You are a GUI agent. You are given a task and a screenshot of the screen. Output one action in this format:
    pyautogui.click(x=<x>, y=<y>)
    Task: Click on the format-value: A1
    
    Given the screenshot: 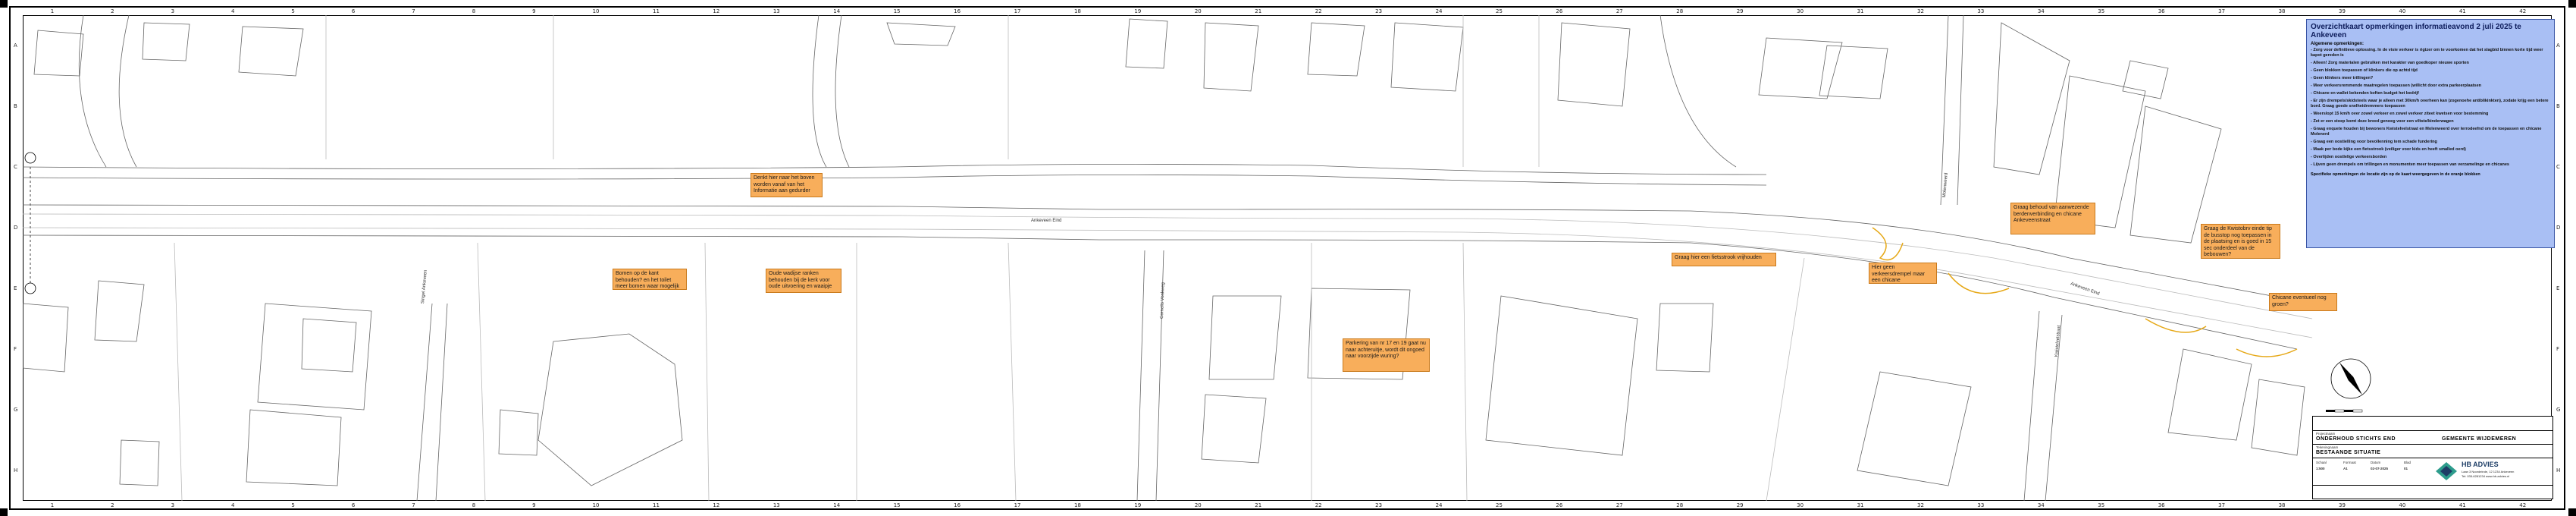 What is the action you would take?
    pyautogui.click(x=2346, y=468)
    